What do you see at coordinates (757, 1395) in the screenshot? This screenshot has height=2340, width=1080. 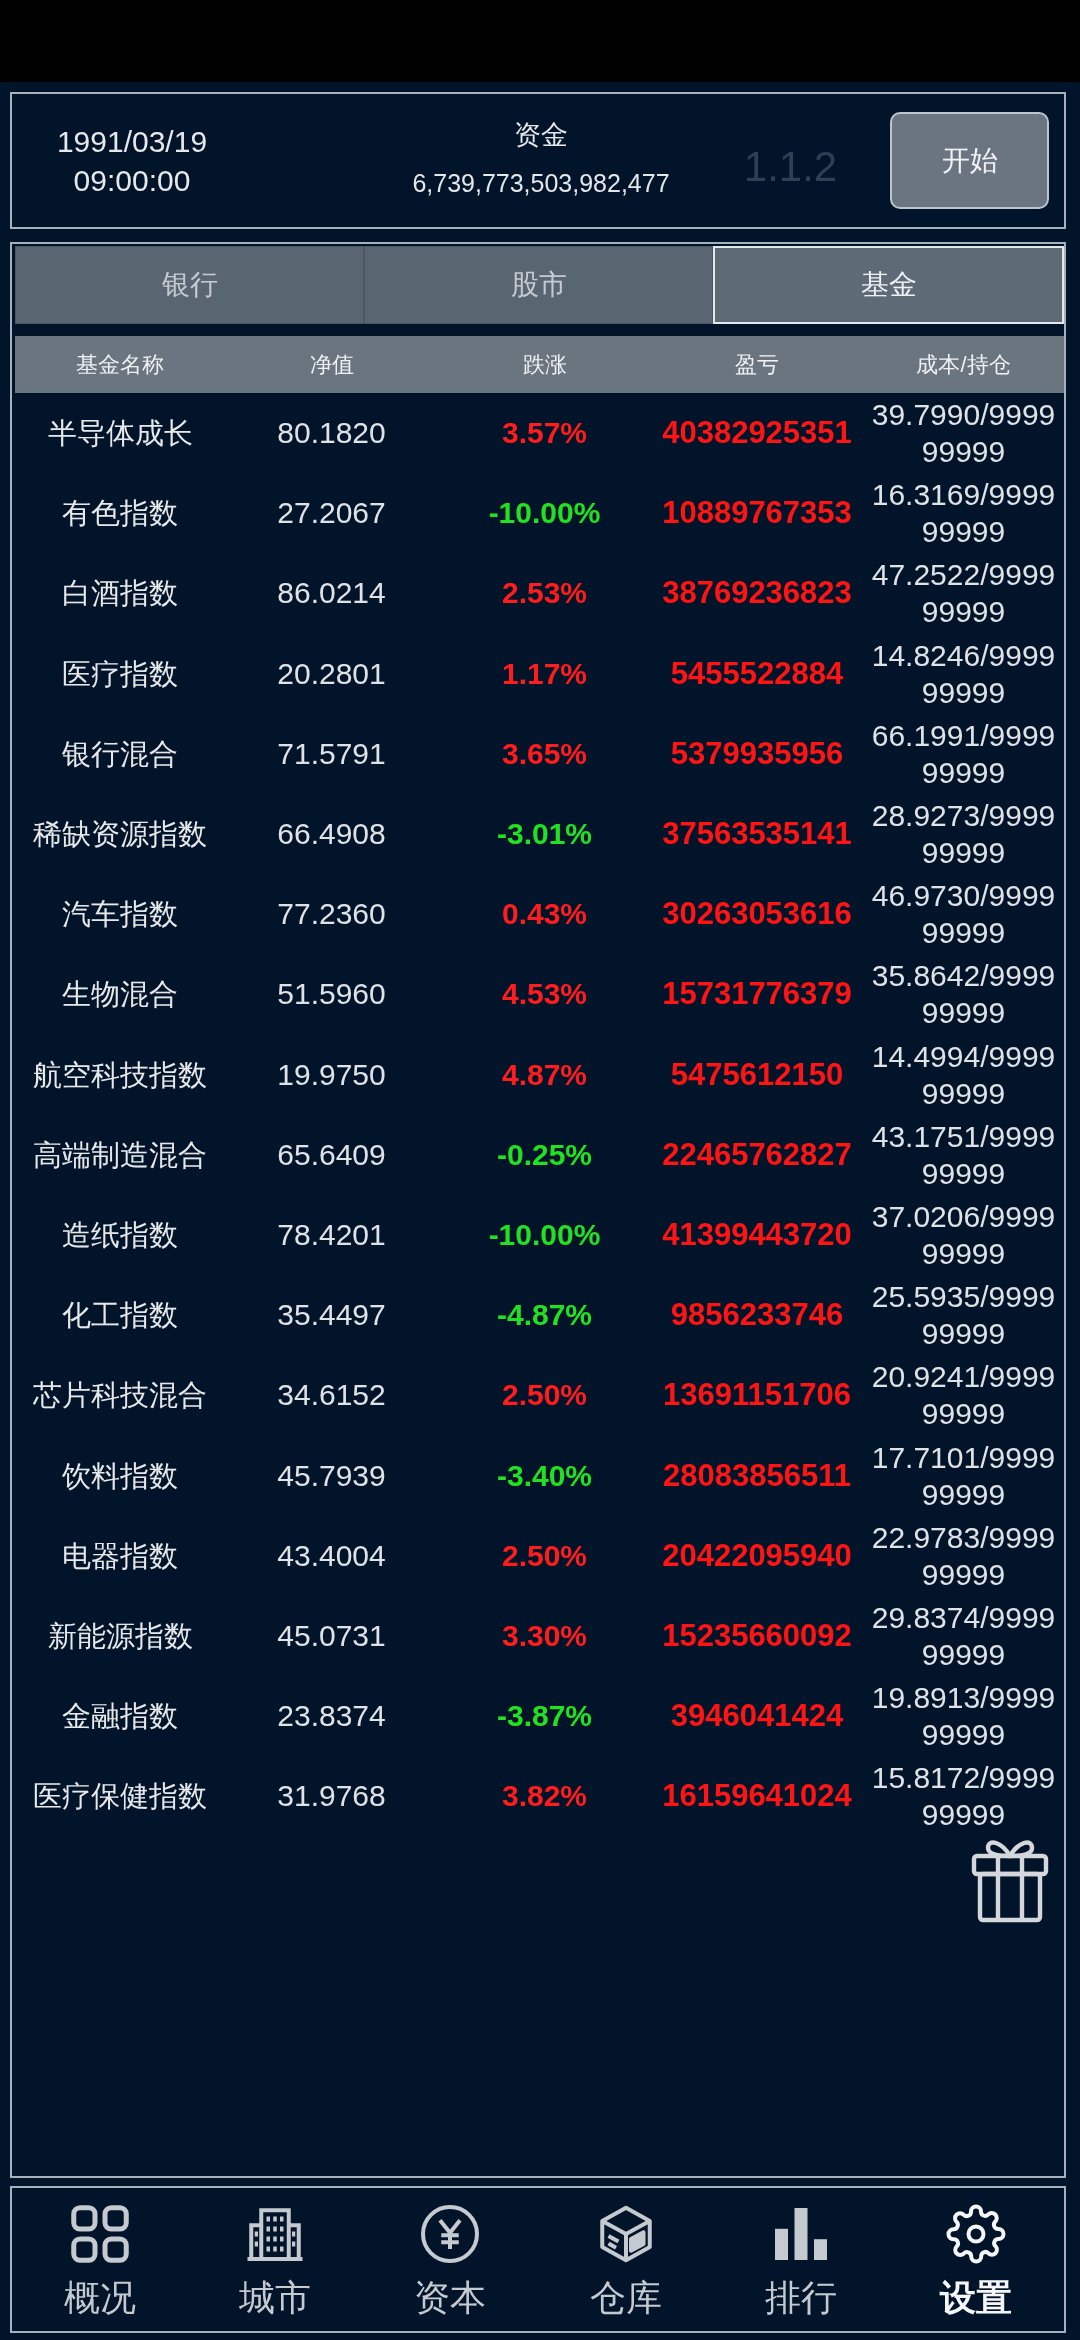 I see `profit-loss: 13691151706` at bounding box center [757, 1395].